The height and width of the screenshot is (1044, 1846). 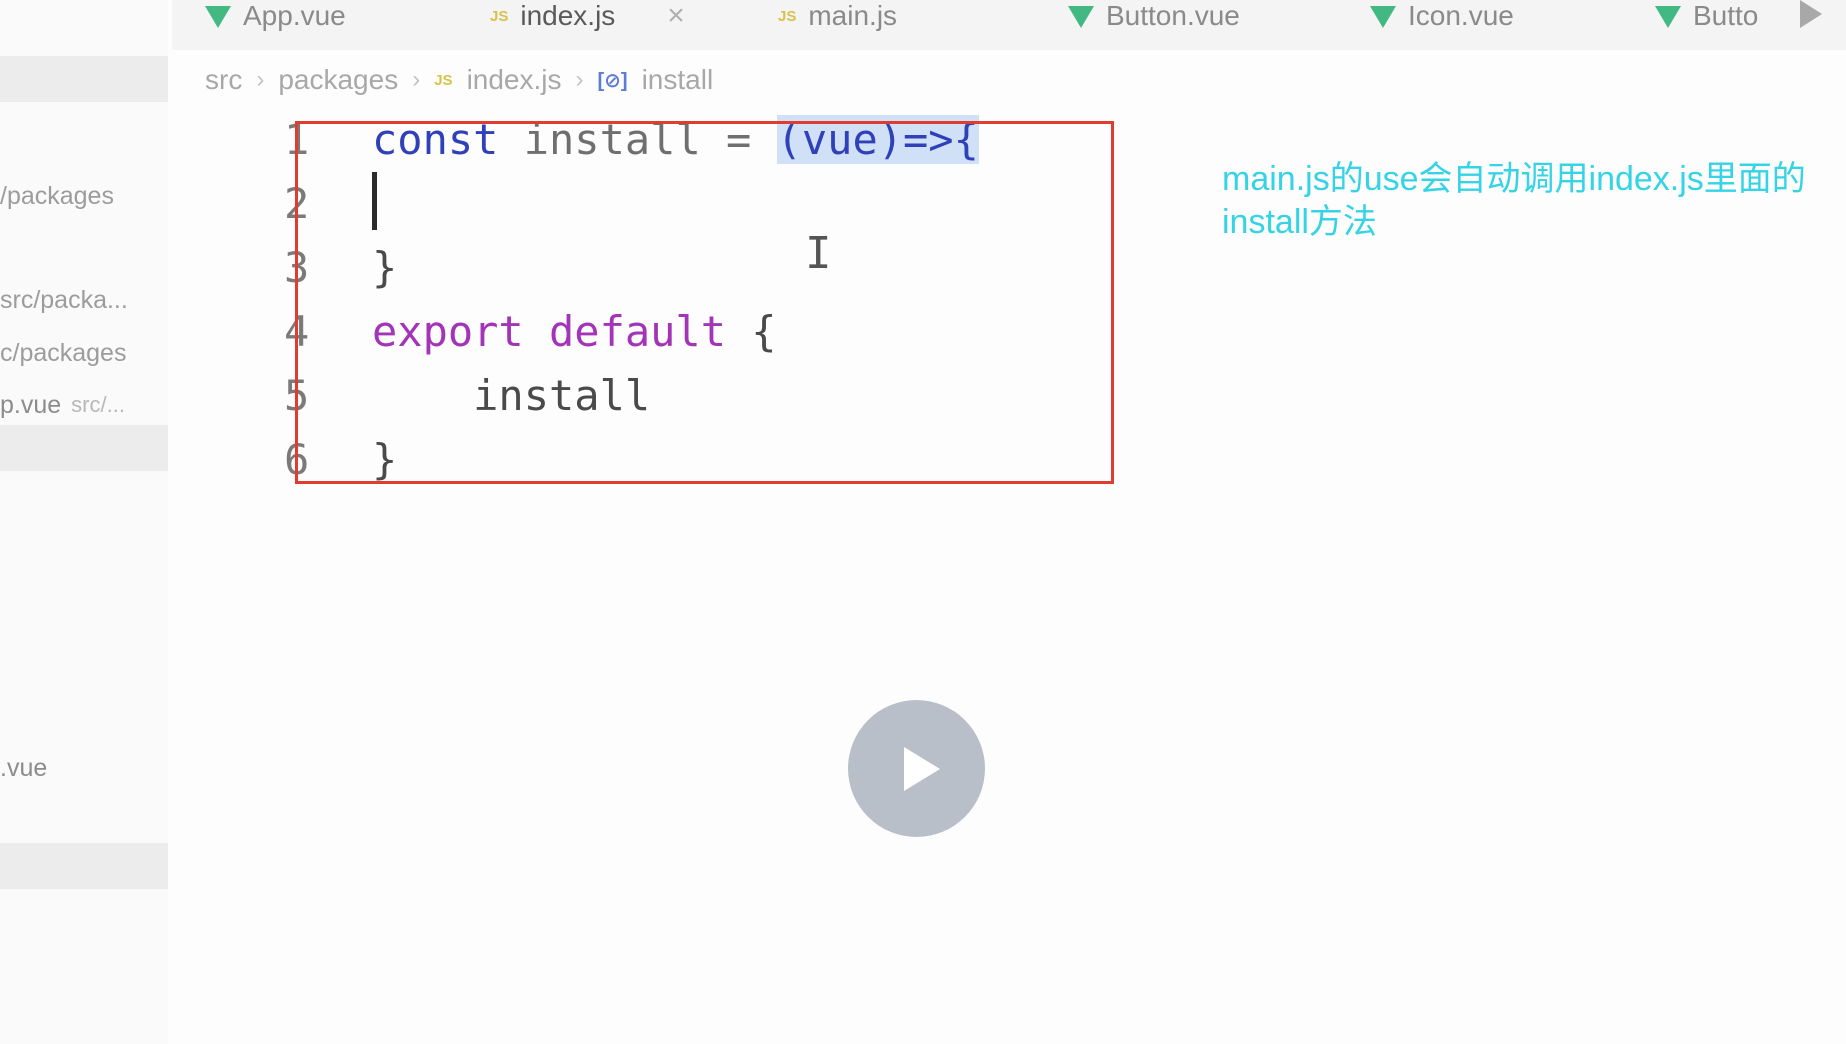 I want to click on tab-label: main.js, so click(x=853, y=15).